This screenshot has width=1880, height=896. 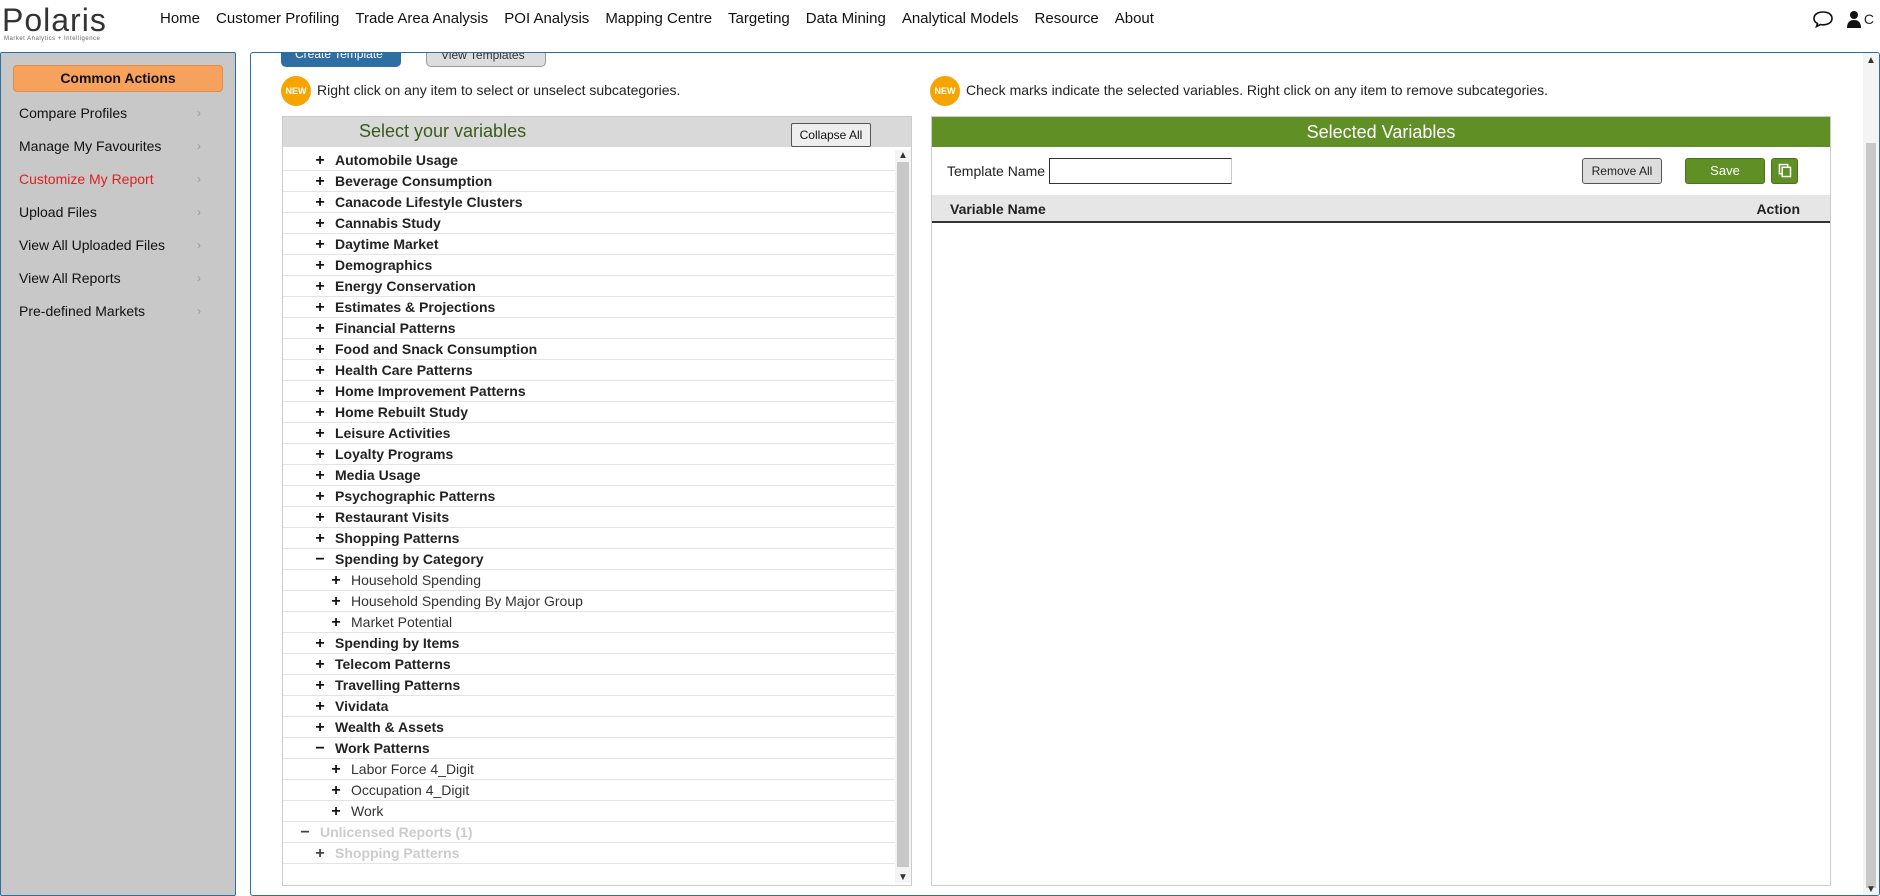 What do you see at coordinates (589, 202) in the screenshot?
I see `tree-item: + Canacode Lifestyle Clusters` at bounding box center [589, 202].